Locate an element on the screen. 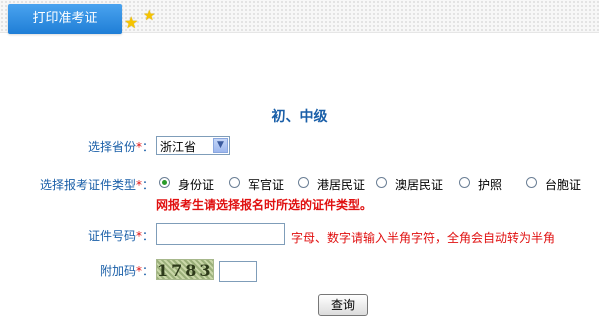 This screenshot has height=322, width=599. id-type-warning: 网报考生请选择报名时所选的证件类型。 is located at coordinates (264, 205).